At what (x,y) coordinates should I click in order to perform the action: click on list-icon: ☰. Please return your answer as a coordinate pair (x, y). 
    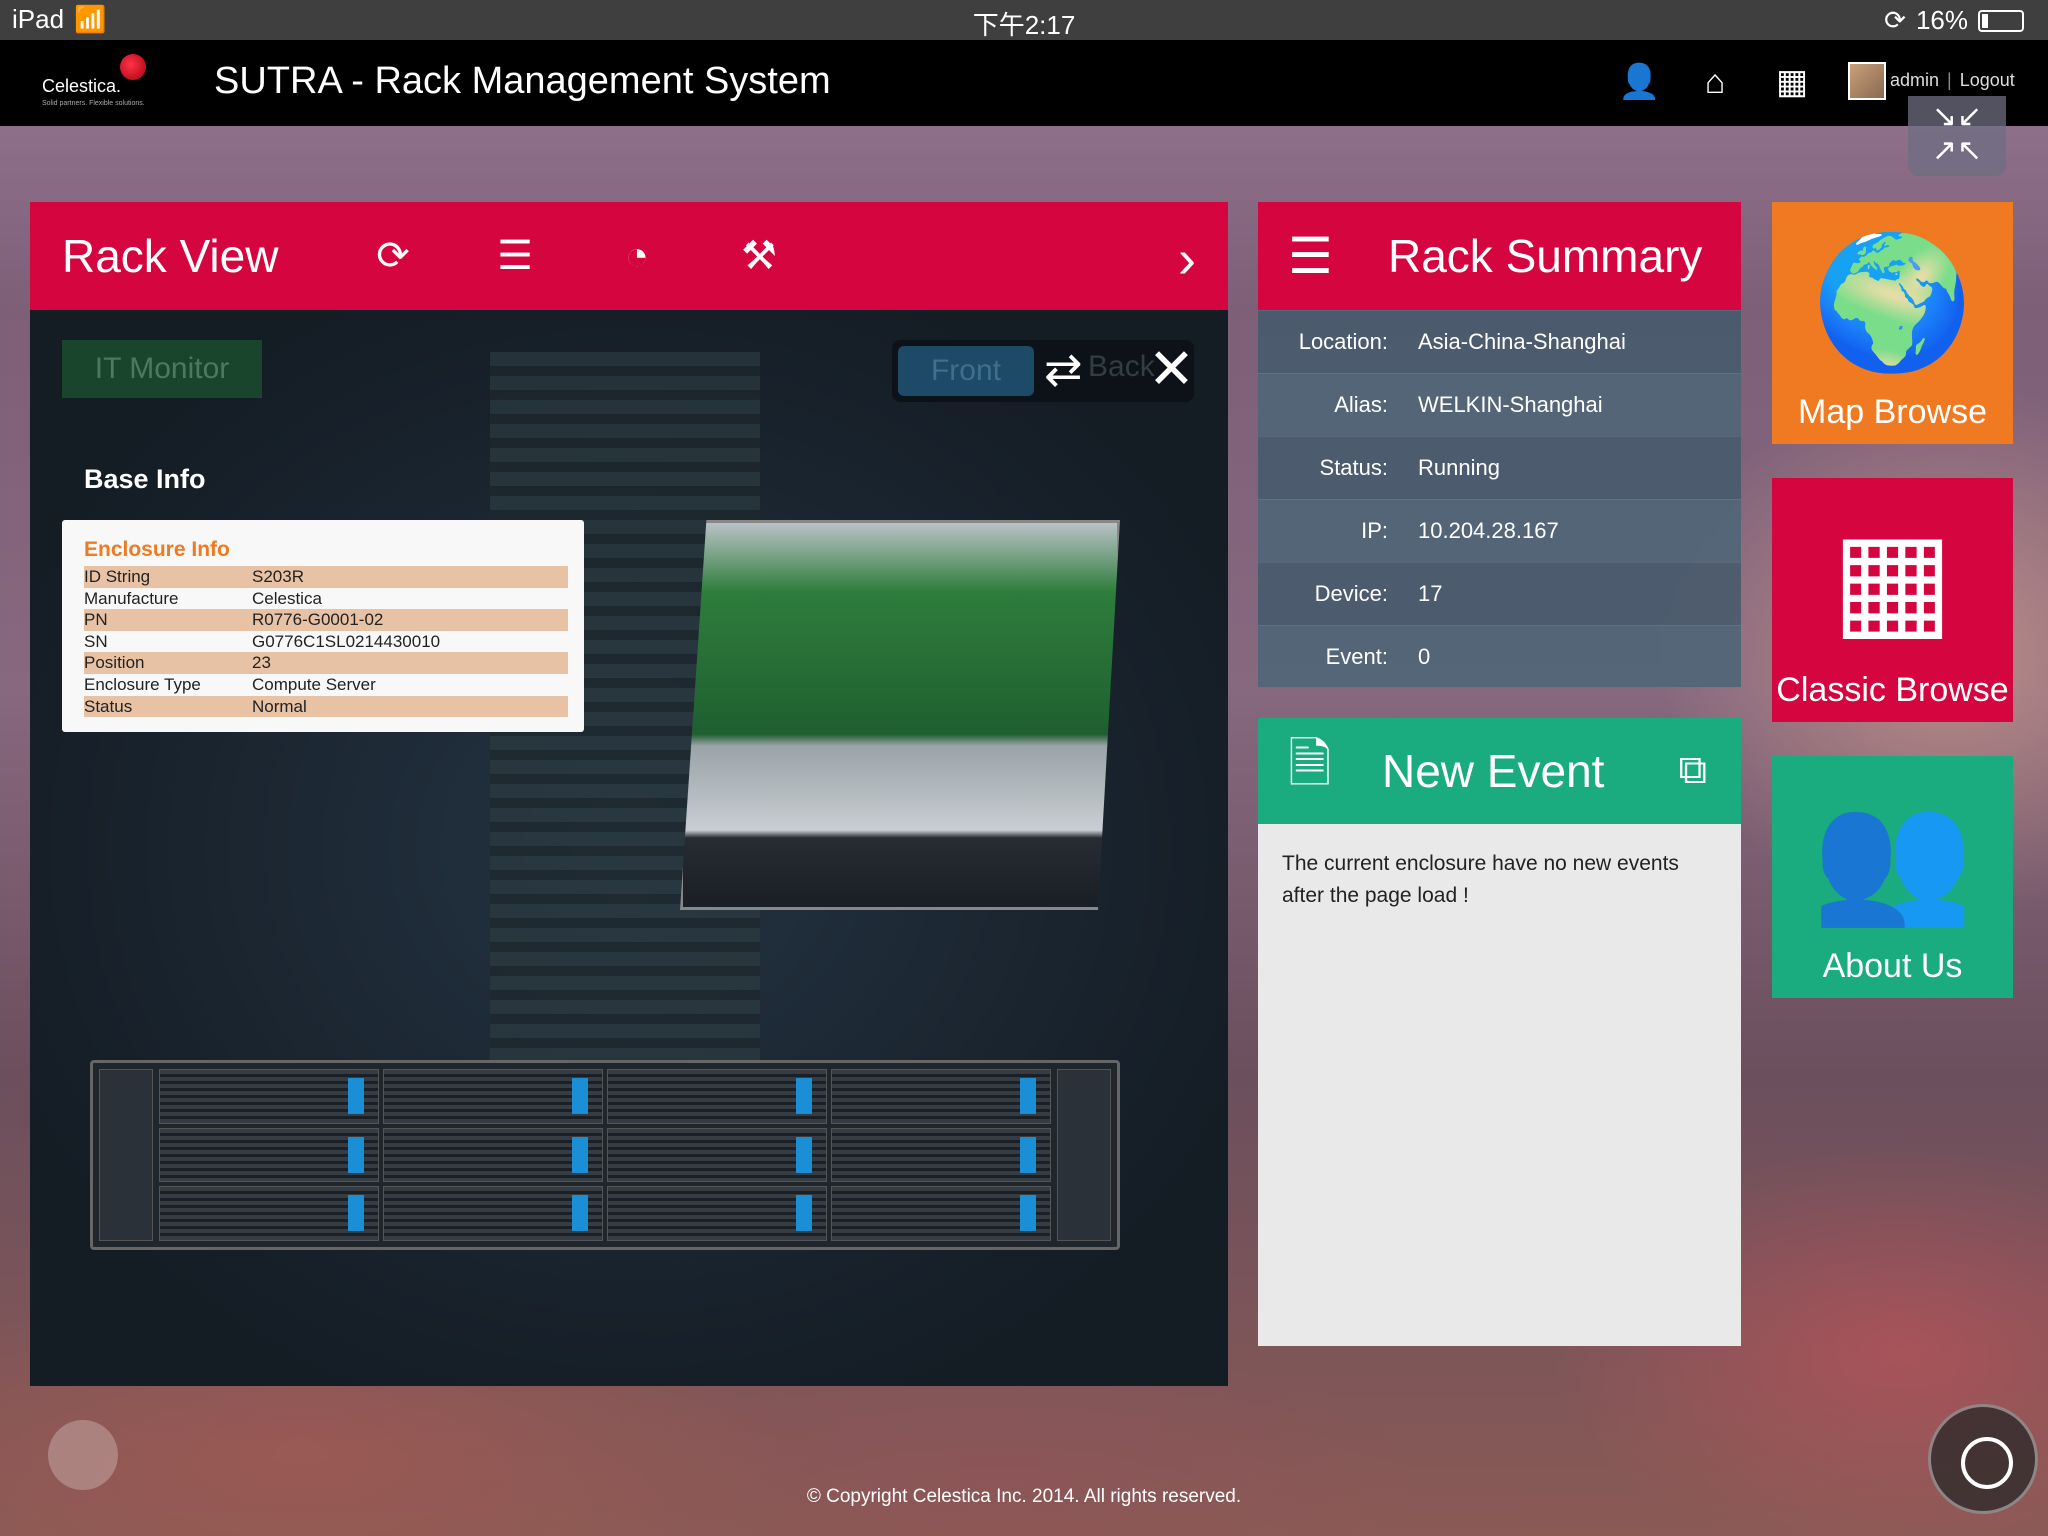
    Looking at the image, I should click on (515, 256).